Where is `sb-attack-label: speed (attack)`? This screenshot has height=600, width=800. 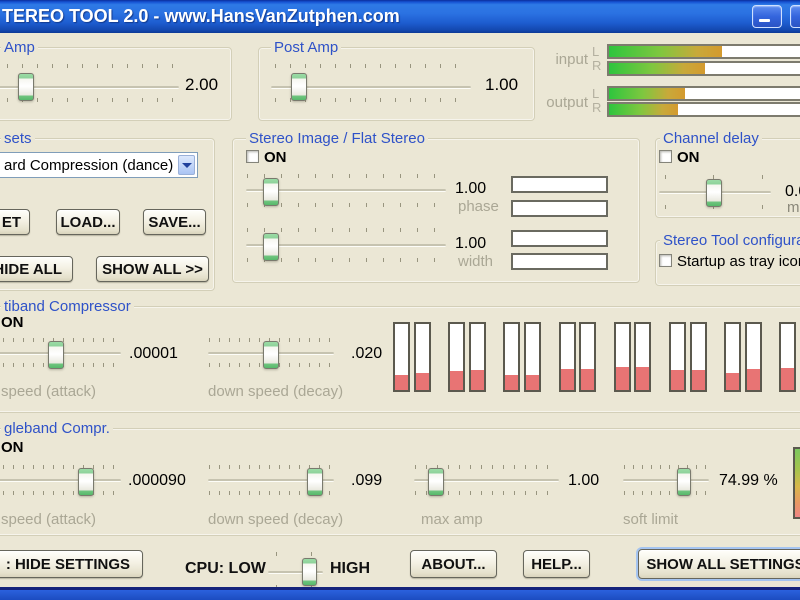 sb-attack-label: speed (attack) is located at coordinates (49, 519).